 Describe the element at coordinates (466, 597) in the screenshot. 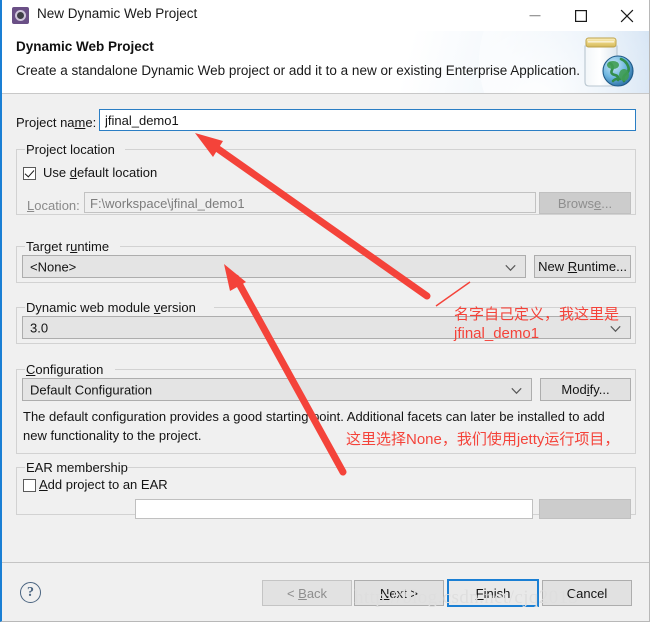

I see `watermark-text: http://blog.csdn.net/cjq2013` at that location.